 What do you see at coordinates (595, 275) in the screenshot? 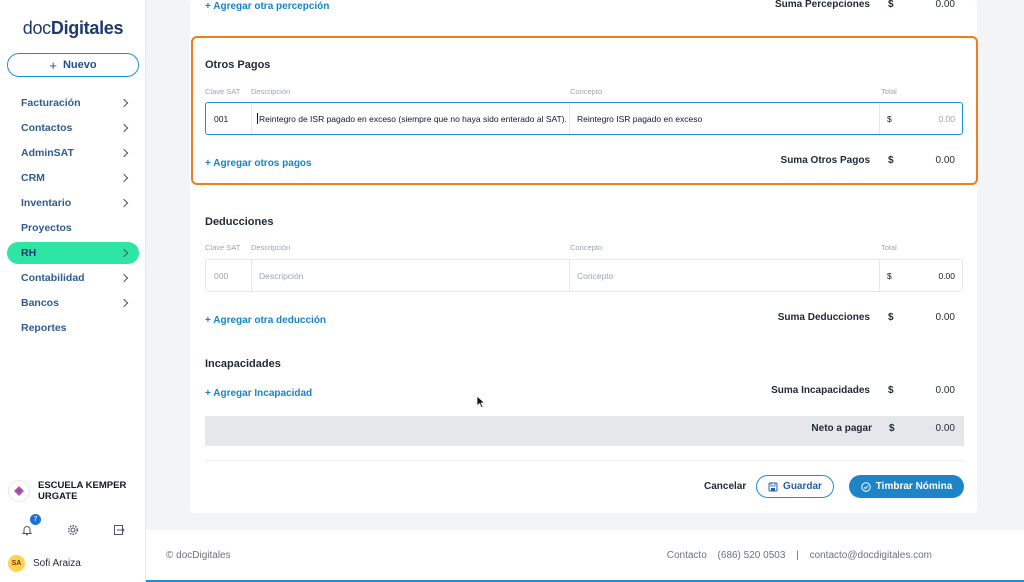
I see `concepto-placeholder: Concepto` at bounding box center [595, 275].